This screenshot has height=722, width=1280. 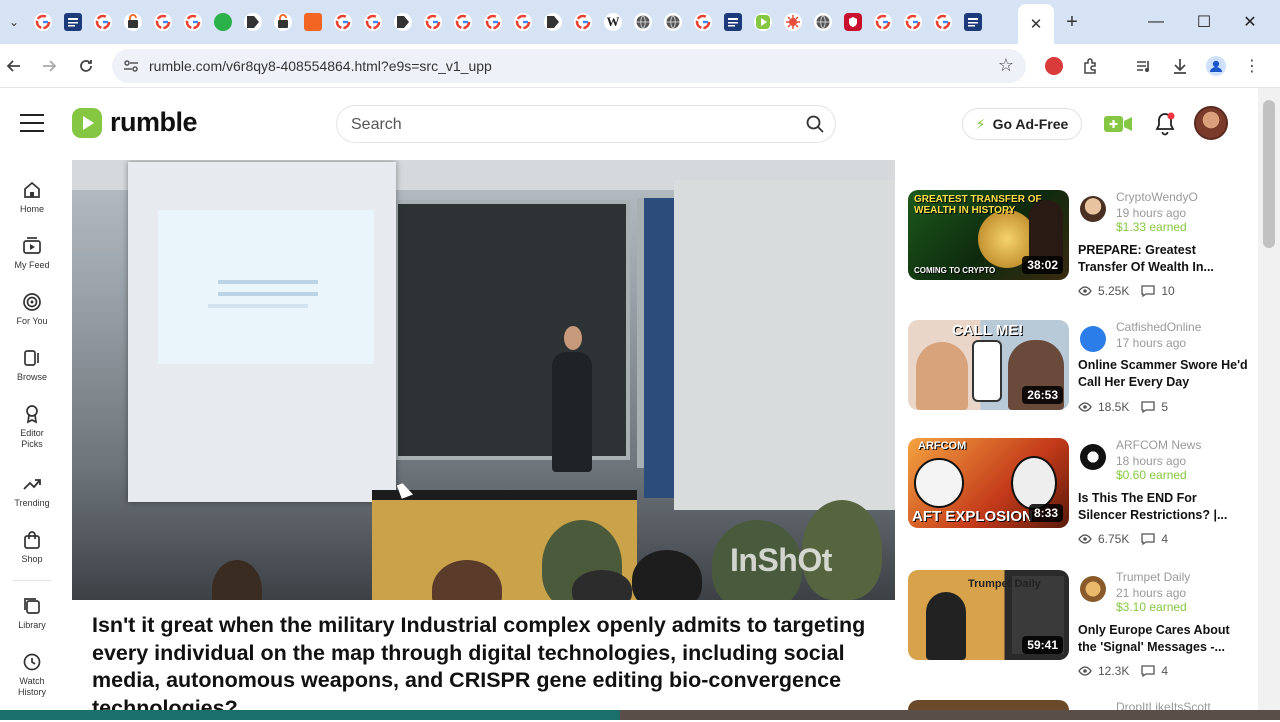 I want to click on browser-menu-icon: ⋮, so click(x=1252, y=66).